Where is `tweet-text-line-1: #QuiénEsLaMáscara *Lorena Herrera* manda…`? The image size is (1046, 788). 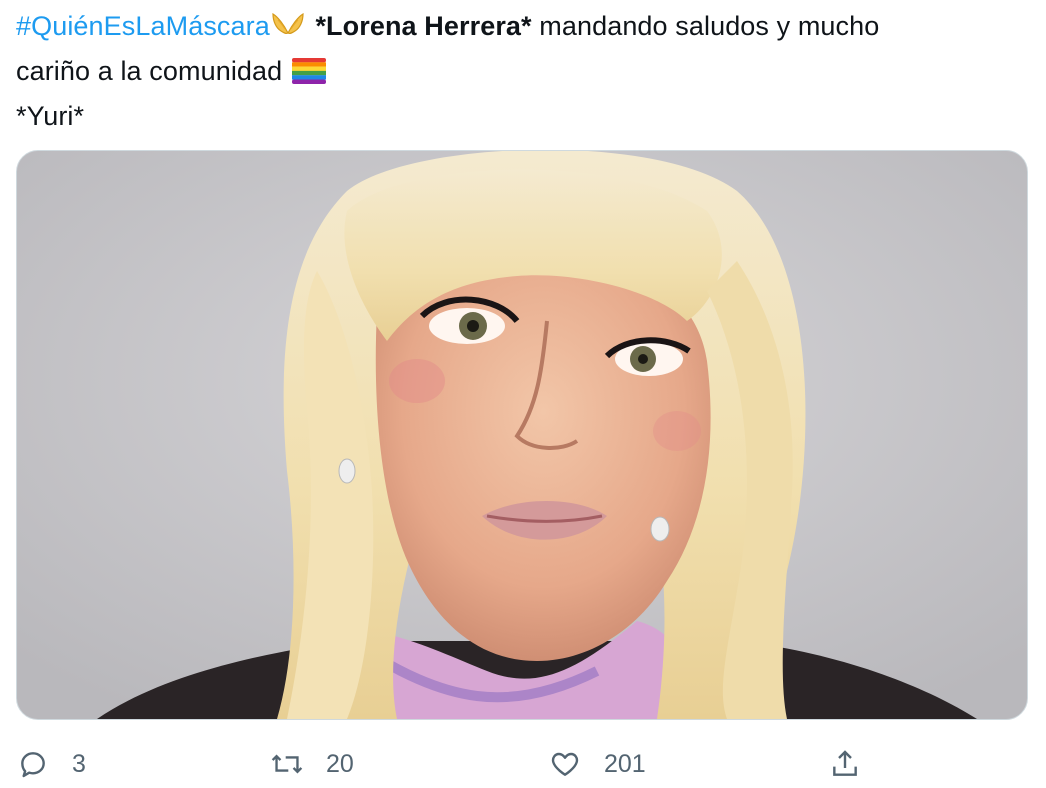
tweet-text-line-1: #QuiénEsLaMáscara *Lorena Herrera* manda… is located at coordinates (521, 28).